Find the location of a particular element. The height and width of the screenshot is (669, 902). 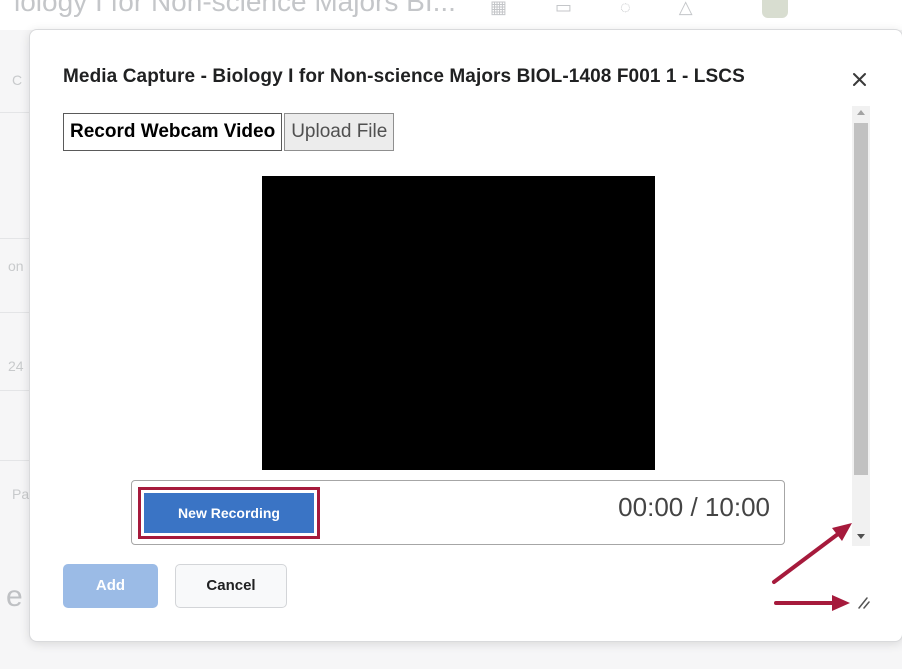

timer-elapsed: 00:00 is located at coordinates (651, 507).